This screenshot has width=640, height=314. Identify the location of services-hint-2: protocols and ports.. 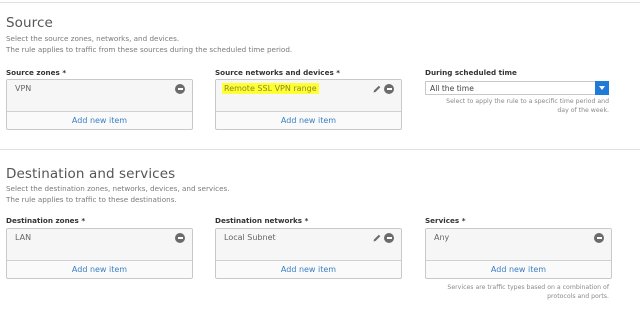
(578, 296).